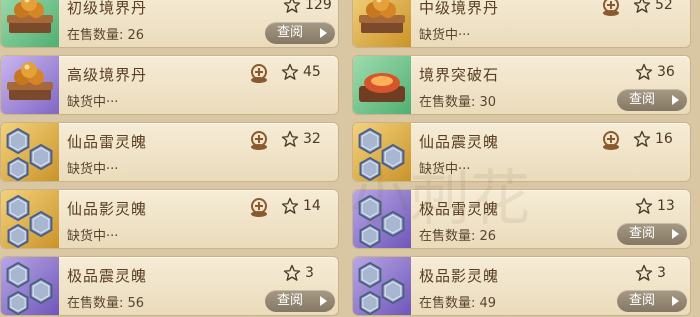 The height and width of the screenshot is (317, 700). I want to click on favorite-count: 36, so click(666, 72).